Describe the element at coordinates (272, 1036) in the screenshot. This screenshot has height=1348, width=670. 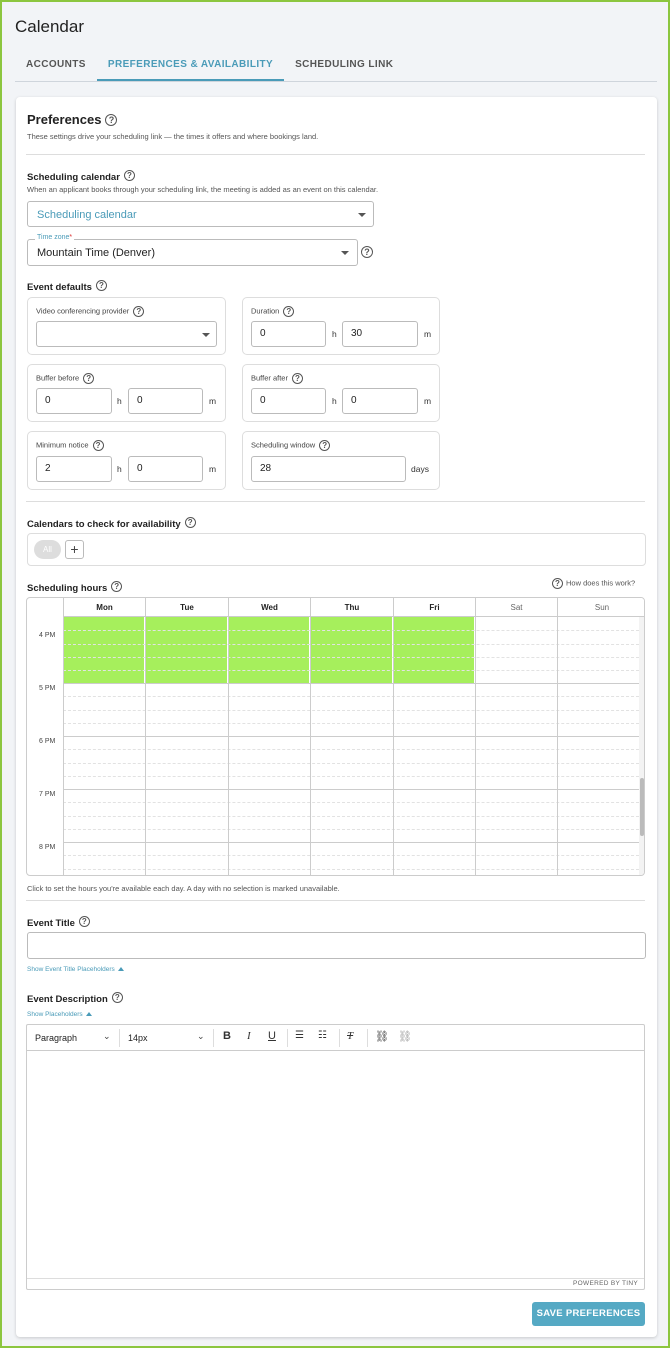
I see `underline-icon: U` at that location.